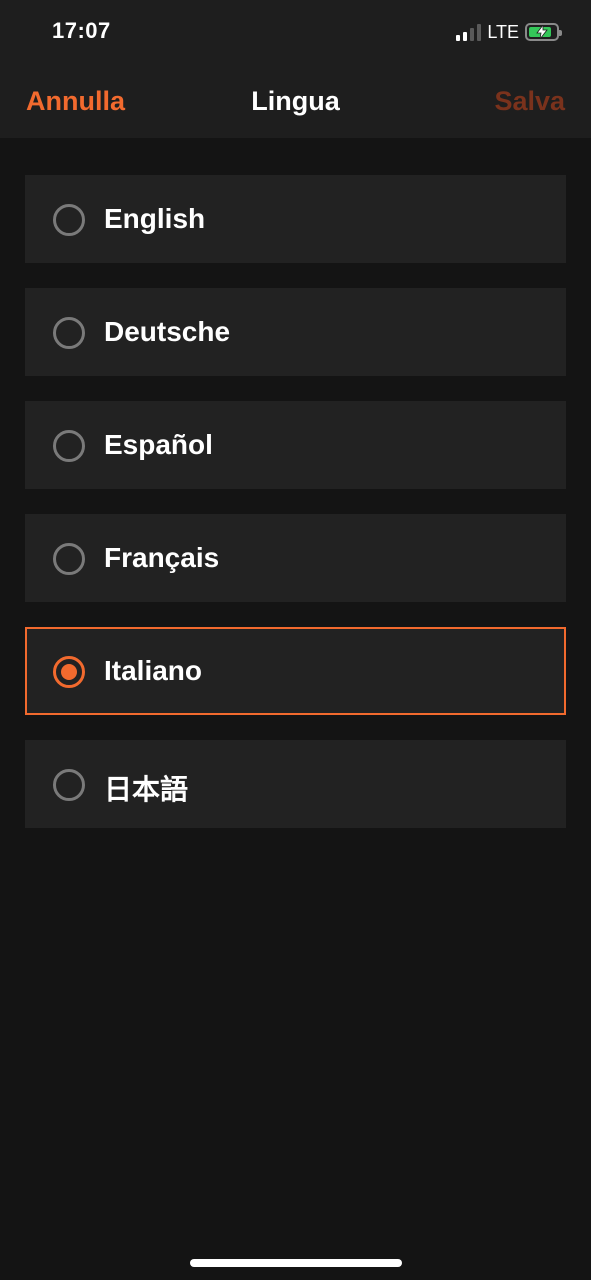 Image resolution: width=591 pixels, height=1280 pixels. I want to click on status-time: 17:07, so click(81, 30).